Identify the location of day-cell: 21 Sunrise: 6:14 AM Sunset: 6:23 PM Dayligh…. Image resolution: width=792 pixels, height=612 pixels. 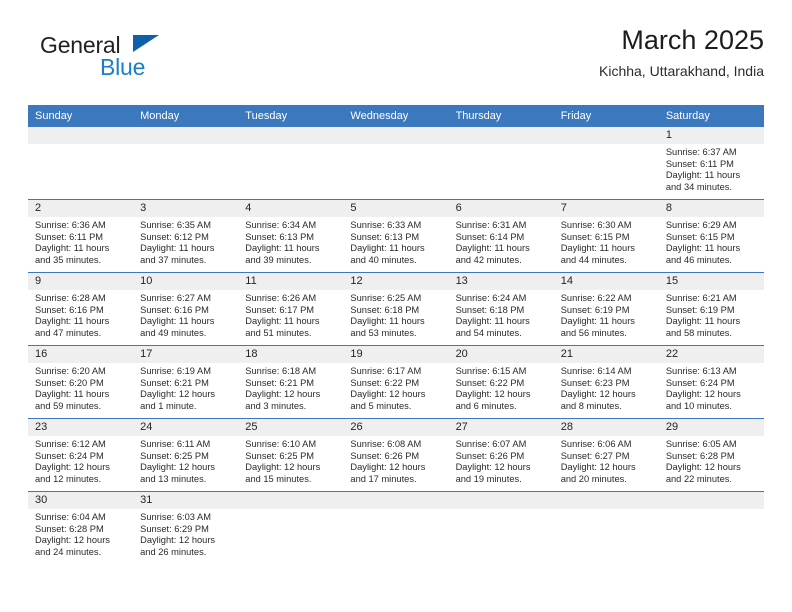
(606, 382).